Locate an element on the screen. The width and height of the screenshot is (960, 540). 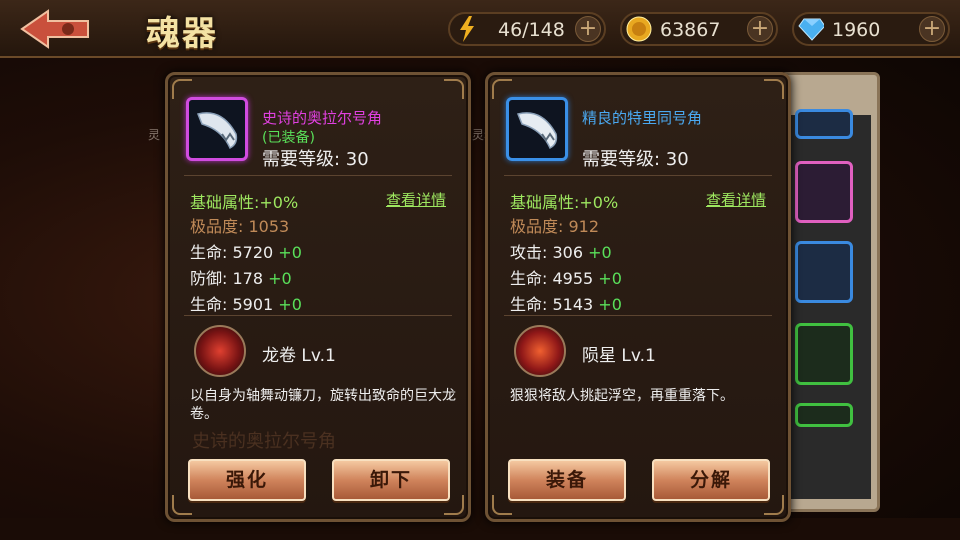
stat-label: 攻击: 306 is located at coordinates (547, 252).